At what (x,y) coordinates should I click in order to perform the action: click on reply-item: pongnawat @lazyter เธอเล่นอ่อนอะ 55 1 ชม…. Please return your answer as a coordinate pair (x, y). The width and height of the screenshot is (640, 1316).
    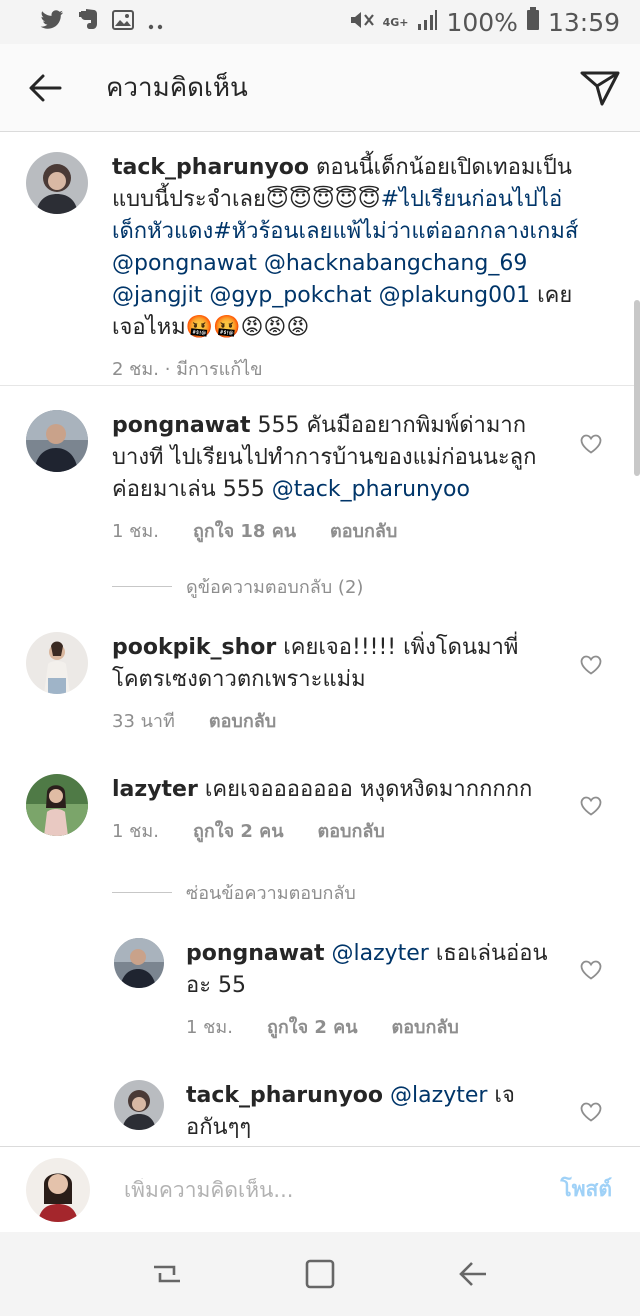
    Looking at the image, I should click on (334, 989).